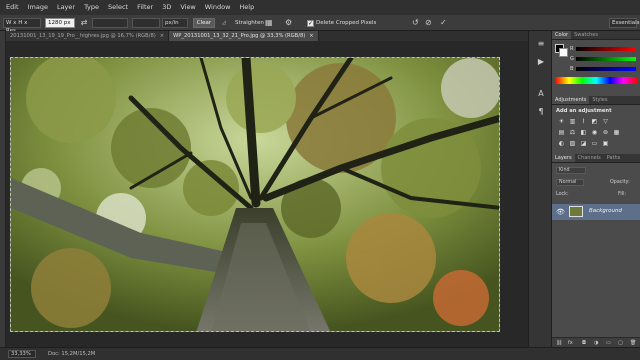 Image resolution: width=640 pixels, height=360 pixels. Describe the element at coordinates (594, 143) in the screenshot. I see `gradient-map-icon: ▭` at that location.